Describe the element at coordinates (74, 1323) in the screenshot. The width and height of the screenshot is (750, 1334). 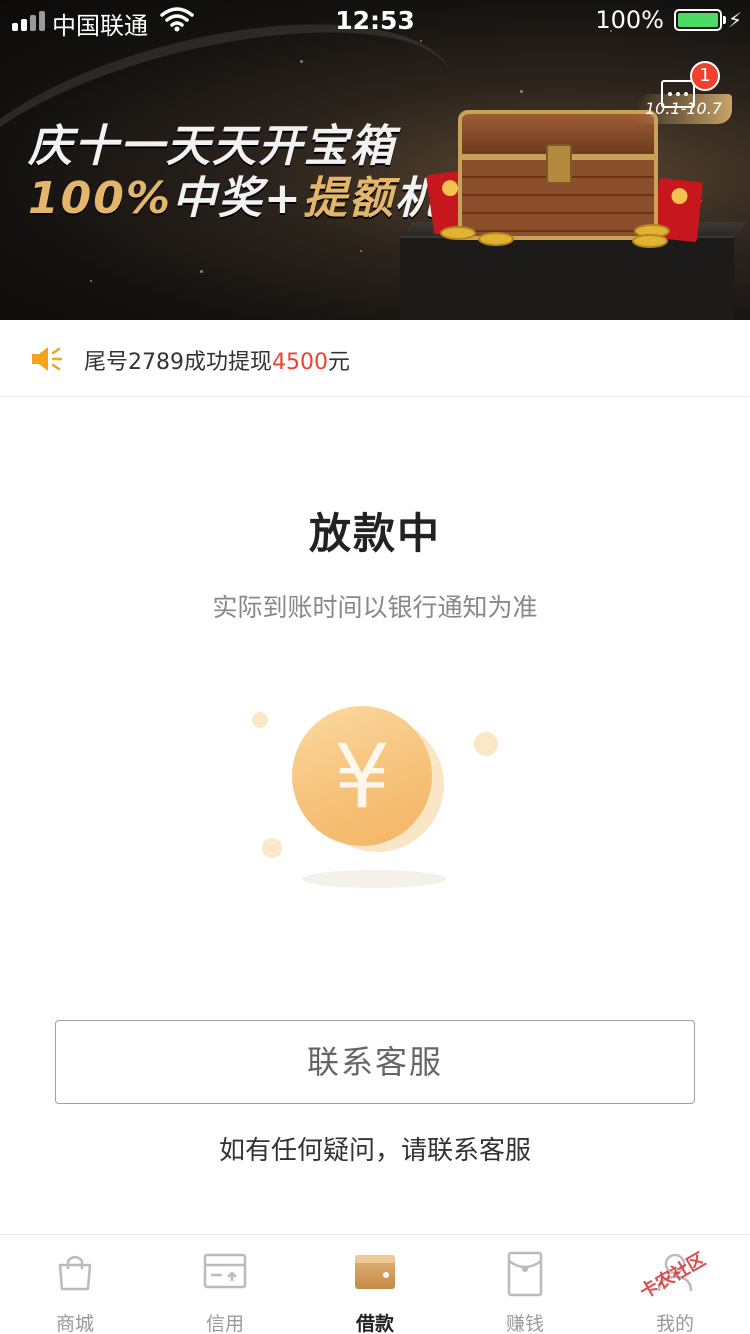
I see `tab-label: 商城` at that location.